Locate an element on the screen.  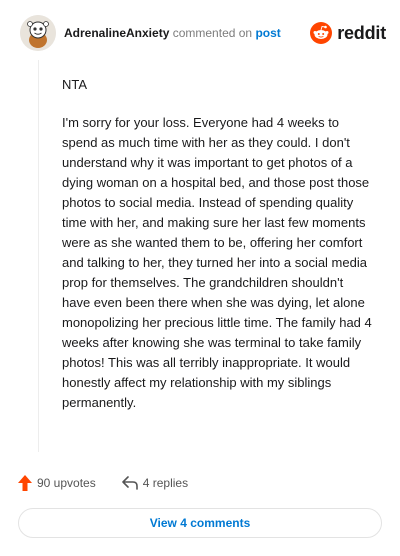
reddit-brand: reddit is located at coordinates (348, 33).